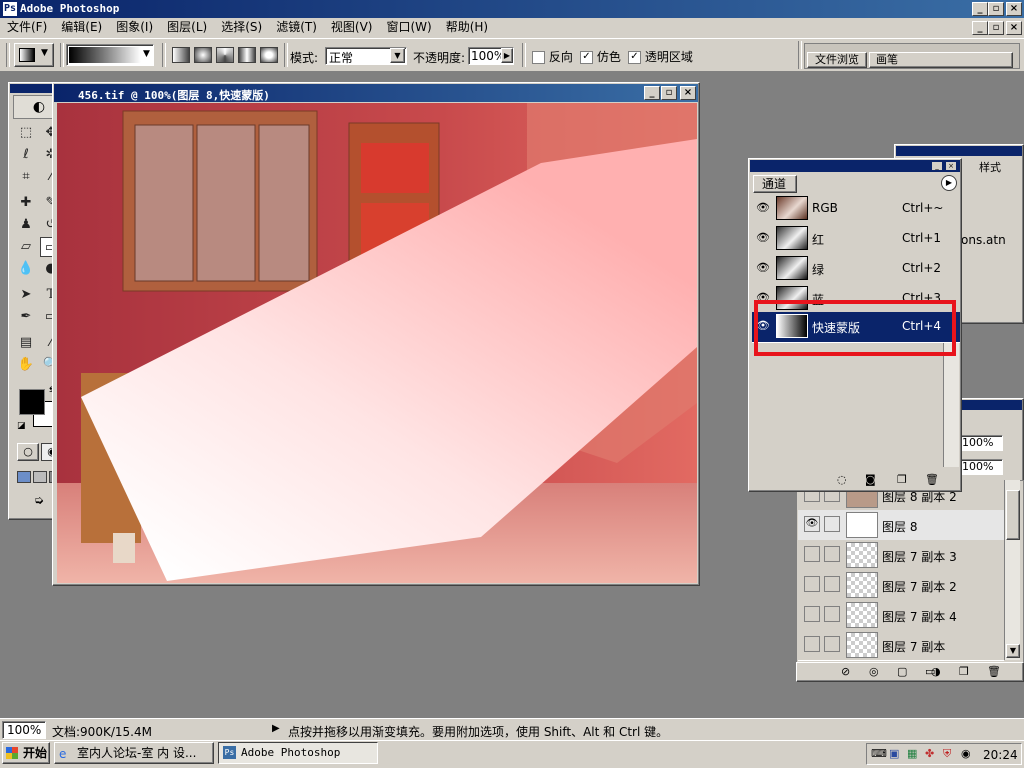  What do you see at coordinates (652, 93) in the screenshot?
I see `document-minimize-button: _` at bounding box center [652, 93].